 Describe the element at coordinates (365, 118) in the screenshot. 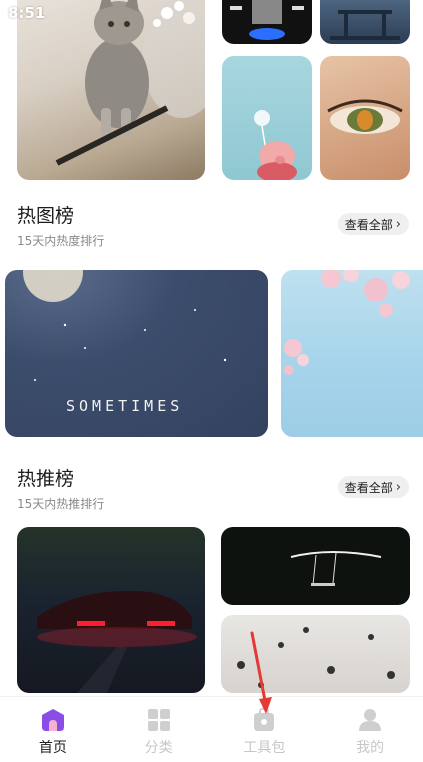

I see `wallpaper-anime-eye` at that location.